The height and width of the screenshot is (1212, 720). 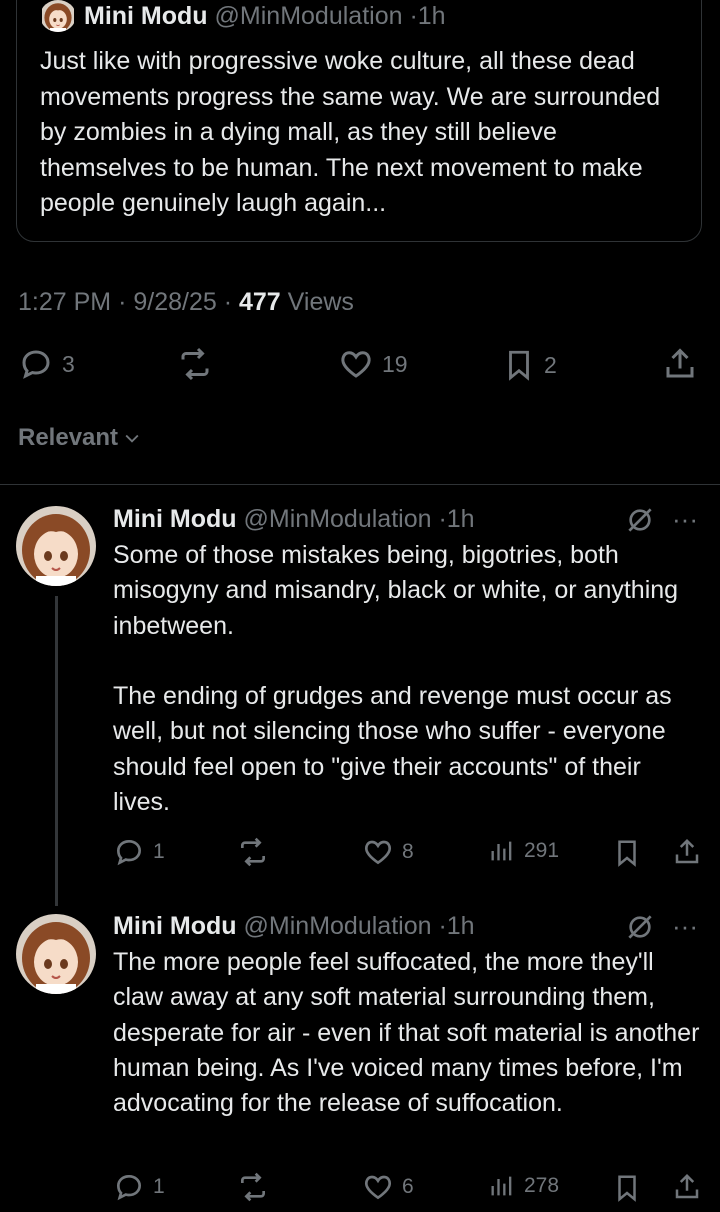 I want to click on repost-button, so click(x=195, y=364).